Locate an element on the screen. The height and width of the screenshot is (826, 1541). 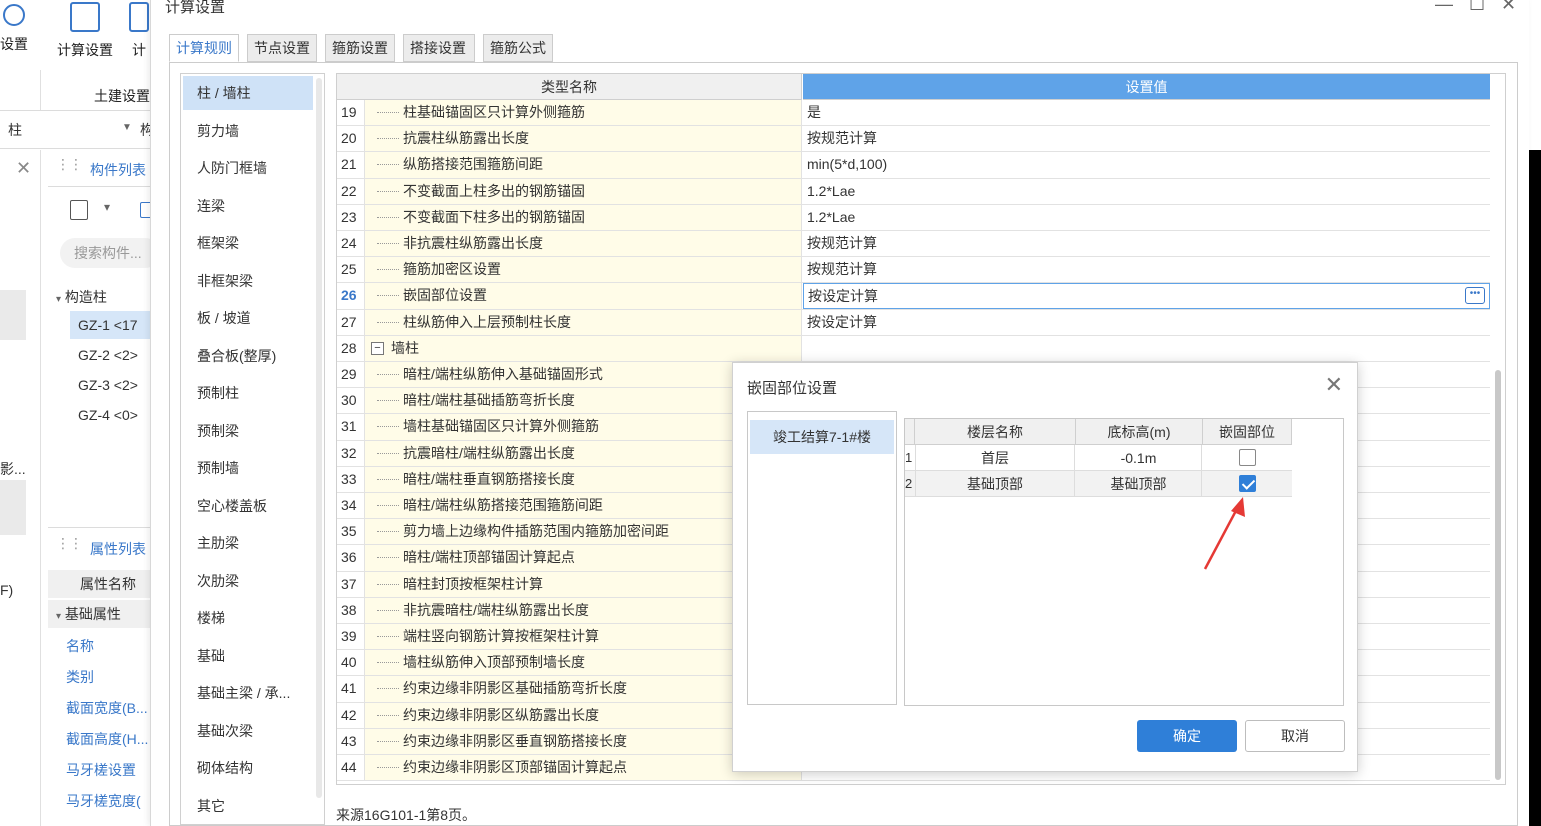
tab-lap-settings: 搭接设置 is located at coordinates (439, 48).